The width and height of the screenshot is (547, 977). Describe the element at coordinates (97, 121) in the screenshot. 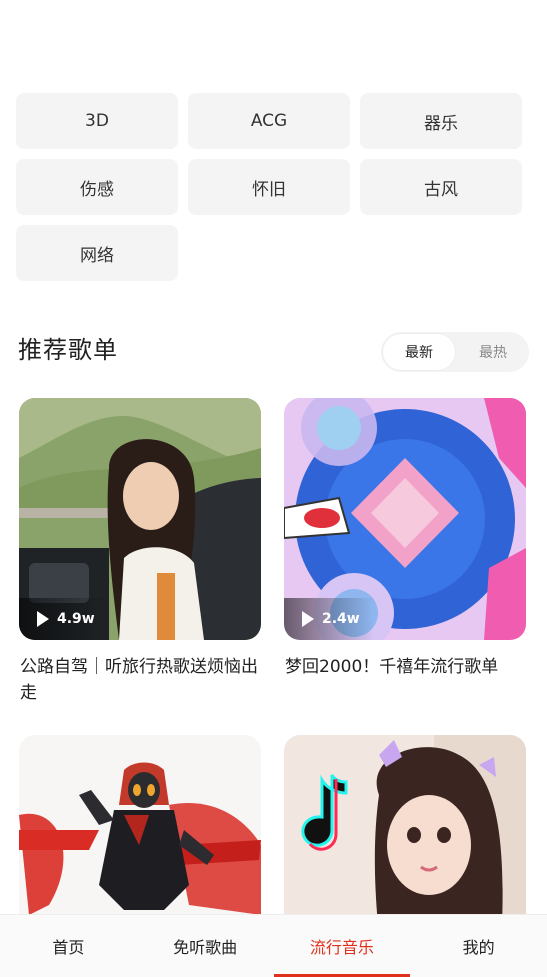

I see `tag-3d: 3D` at that location.